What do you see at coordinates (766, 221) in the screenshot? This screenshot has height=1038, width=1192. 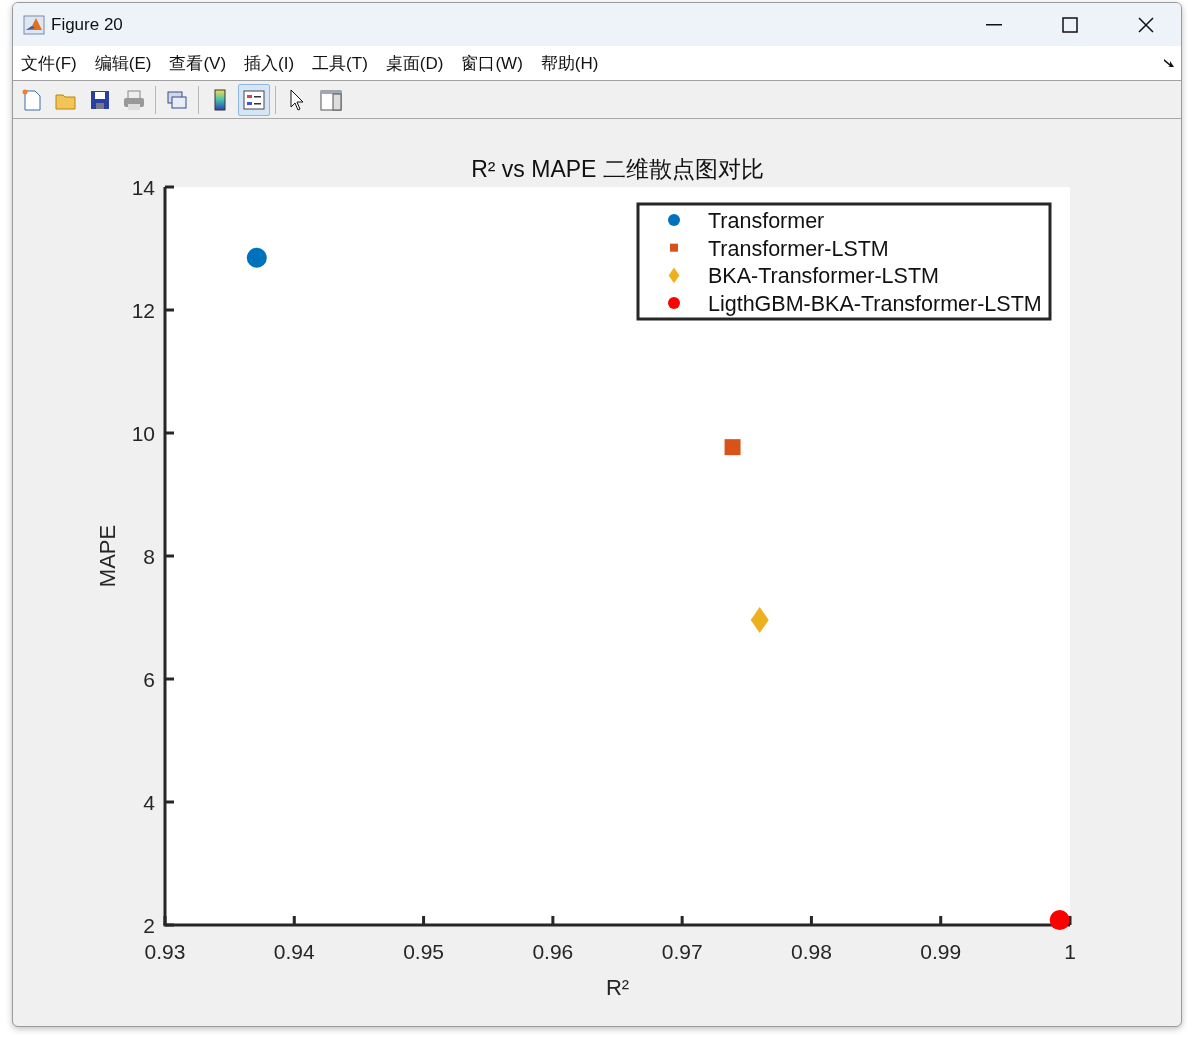 I see `legend-label: Transformer` at bounding box center [766, 221].